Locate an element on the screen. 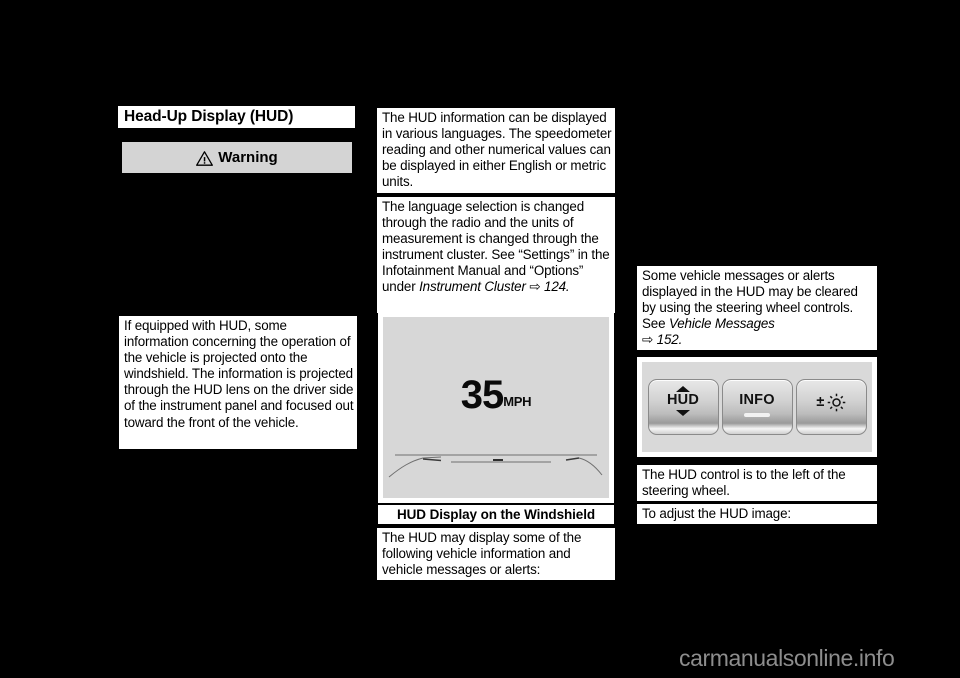 This screenshot has width=960, height=678. plus-minus-label: ± is located at coordinates (820, 402).